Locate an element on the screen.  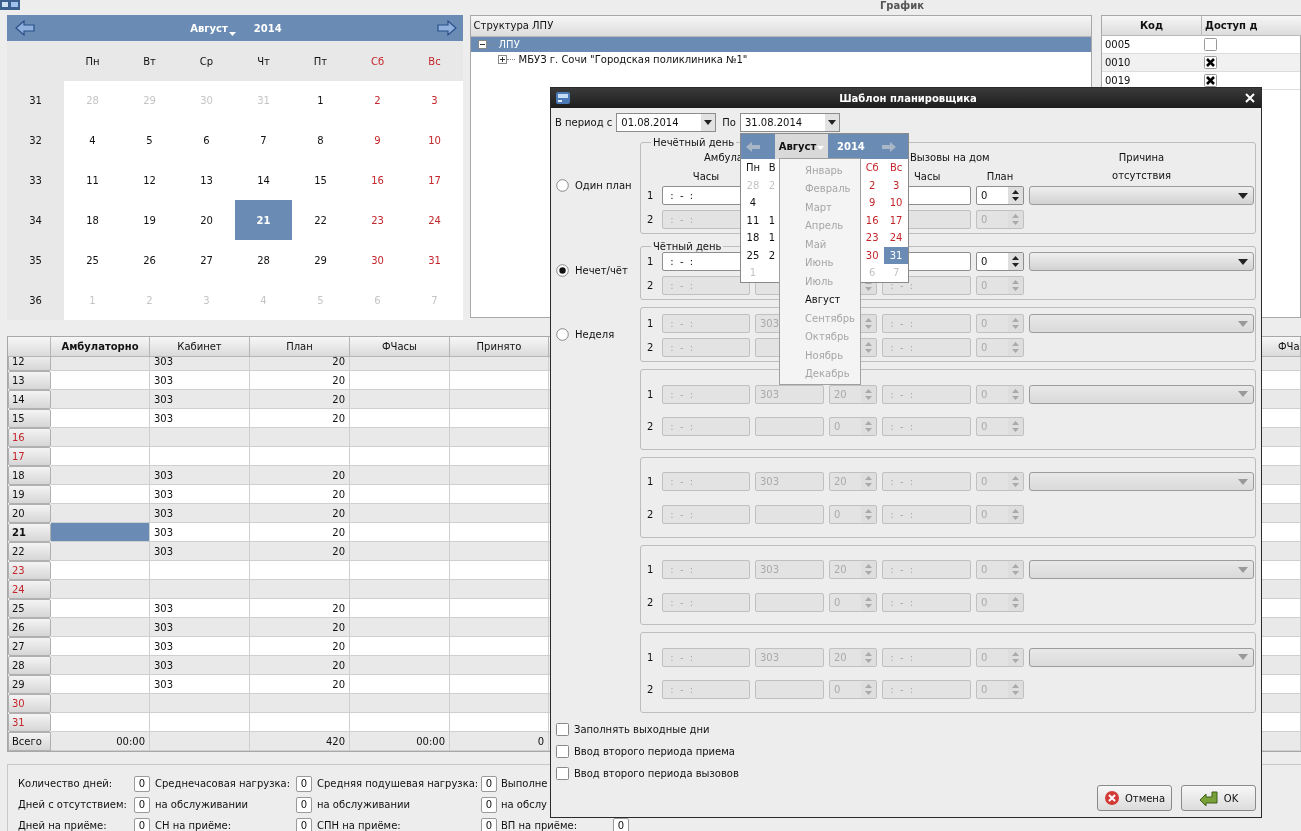
stat-label: Дней на приёме: is located at coordinates (63, 825).